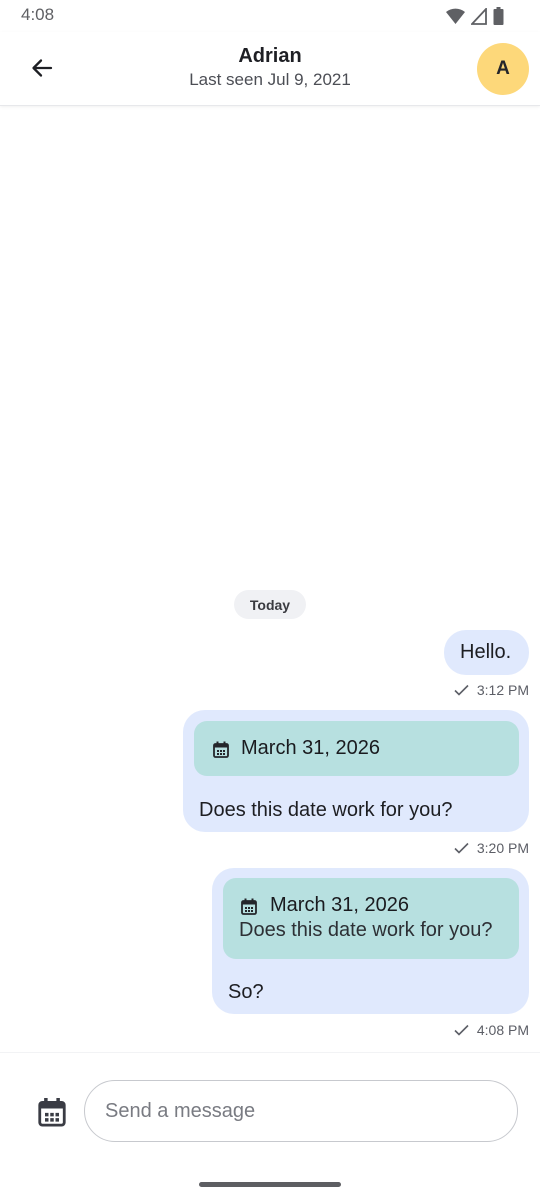 The width and height of the screenshot is (540, 1201). Describe the element at coordinates (270, 69) in the screenshot. I see `chat-header: Adrian Last seen Jul 9, 2021 A` at that location.